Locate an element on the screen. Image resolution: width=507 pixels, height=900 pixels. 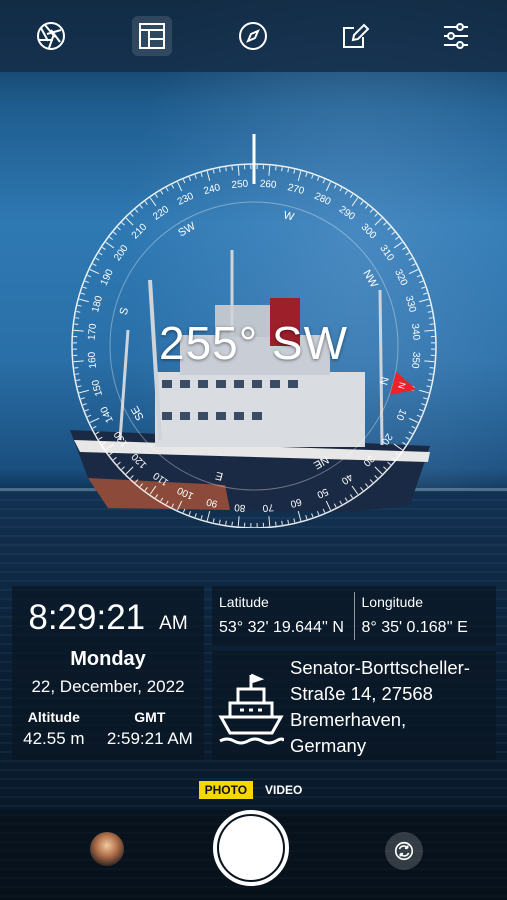
edit-icon is located at coordinates (356, 35).